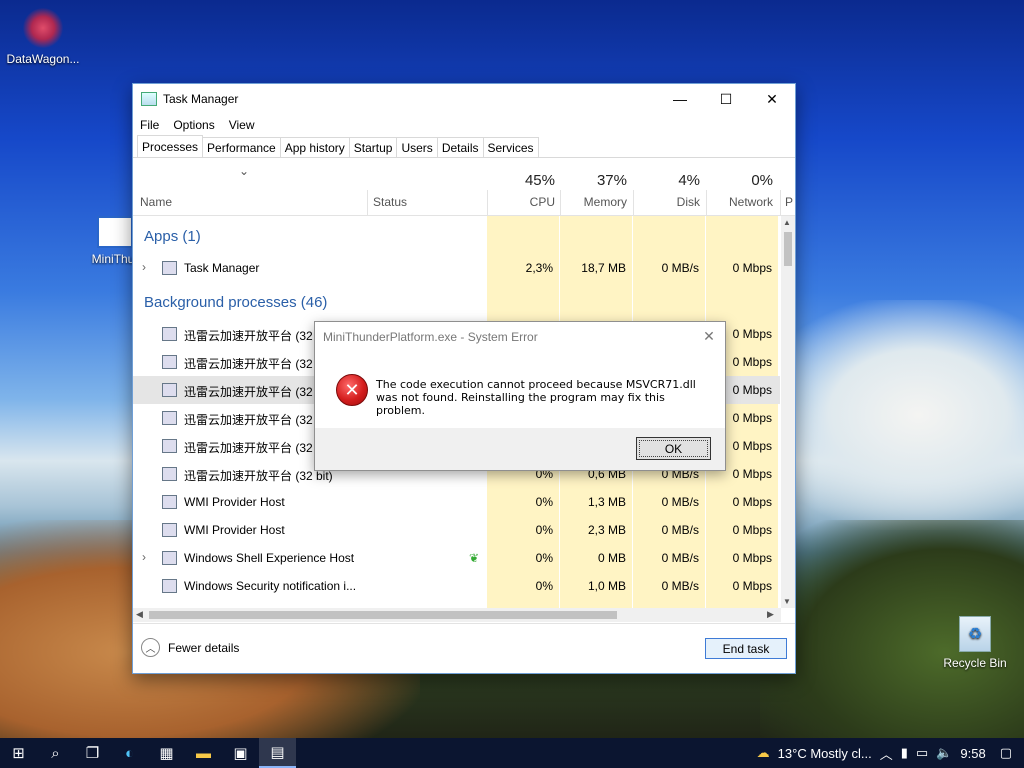 The image size is (1024, 768). What do you see at coordinates (666, 202) in the screenshot?
I see `column-disk: Disk` at bounding box center [666, 202].